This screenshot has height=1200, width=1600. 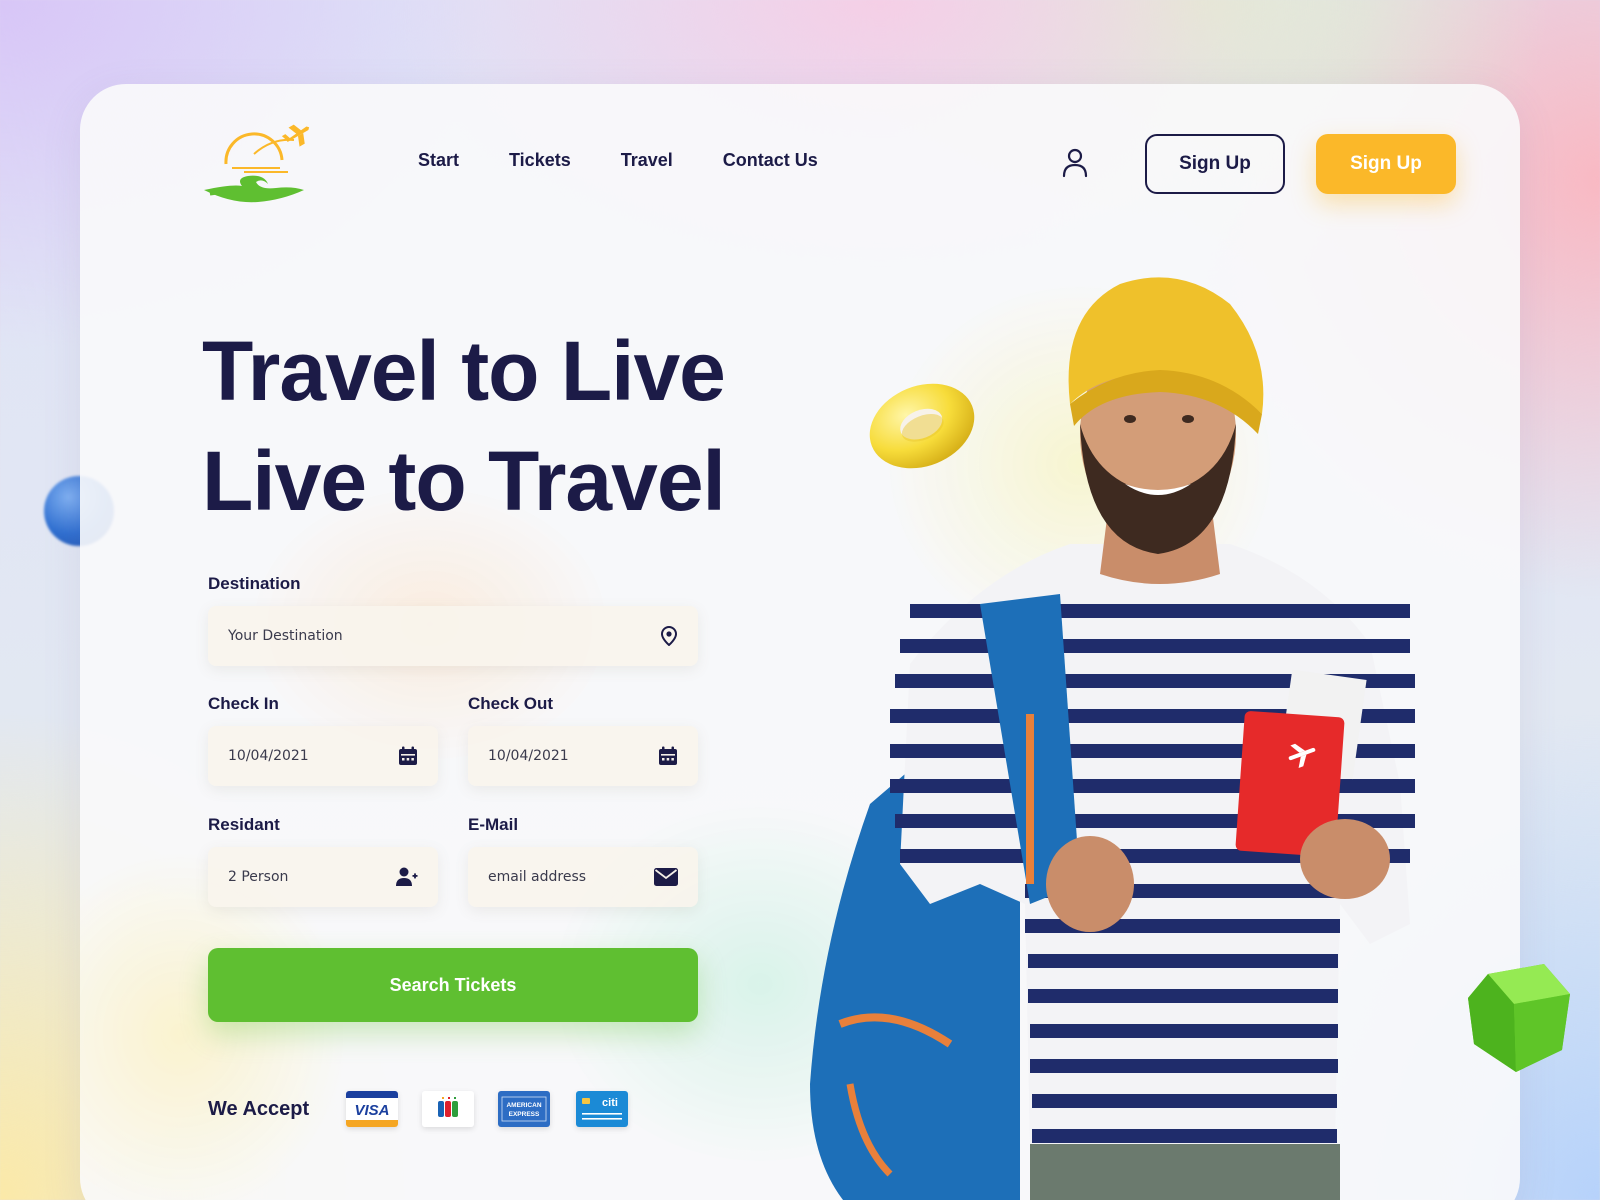 I want to click on resident-value: 2 Person, so click(x=258, y=877).